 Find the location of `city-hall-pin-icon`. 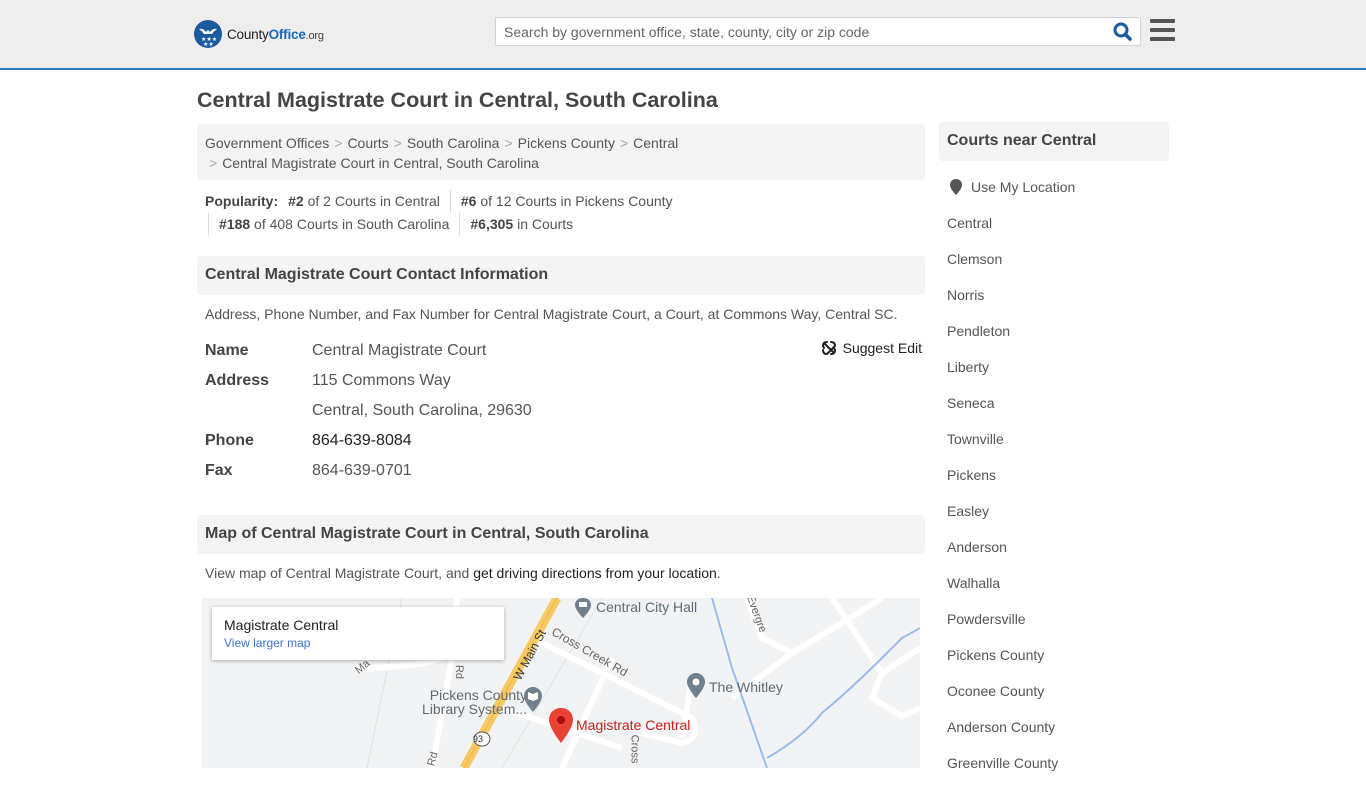

city-hall-pin-icon is located at coordinates (583, 608).